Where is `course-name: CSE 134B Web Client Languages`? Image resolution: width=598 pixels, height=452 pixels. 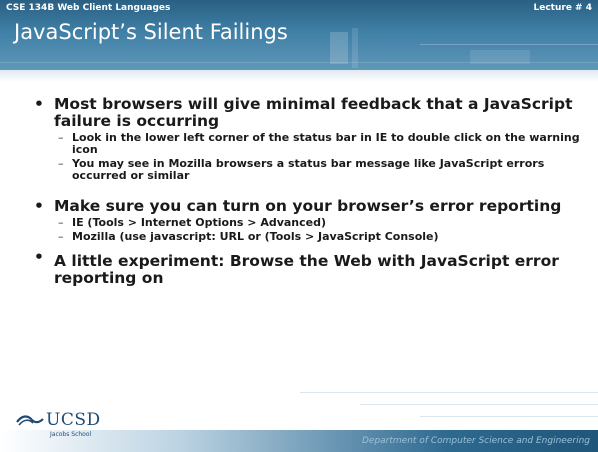
course-name: CSE 134B Web Client Languages is located at coordinates (88, 8).